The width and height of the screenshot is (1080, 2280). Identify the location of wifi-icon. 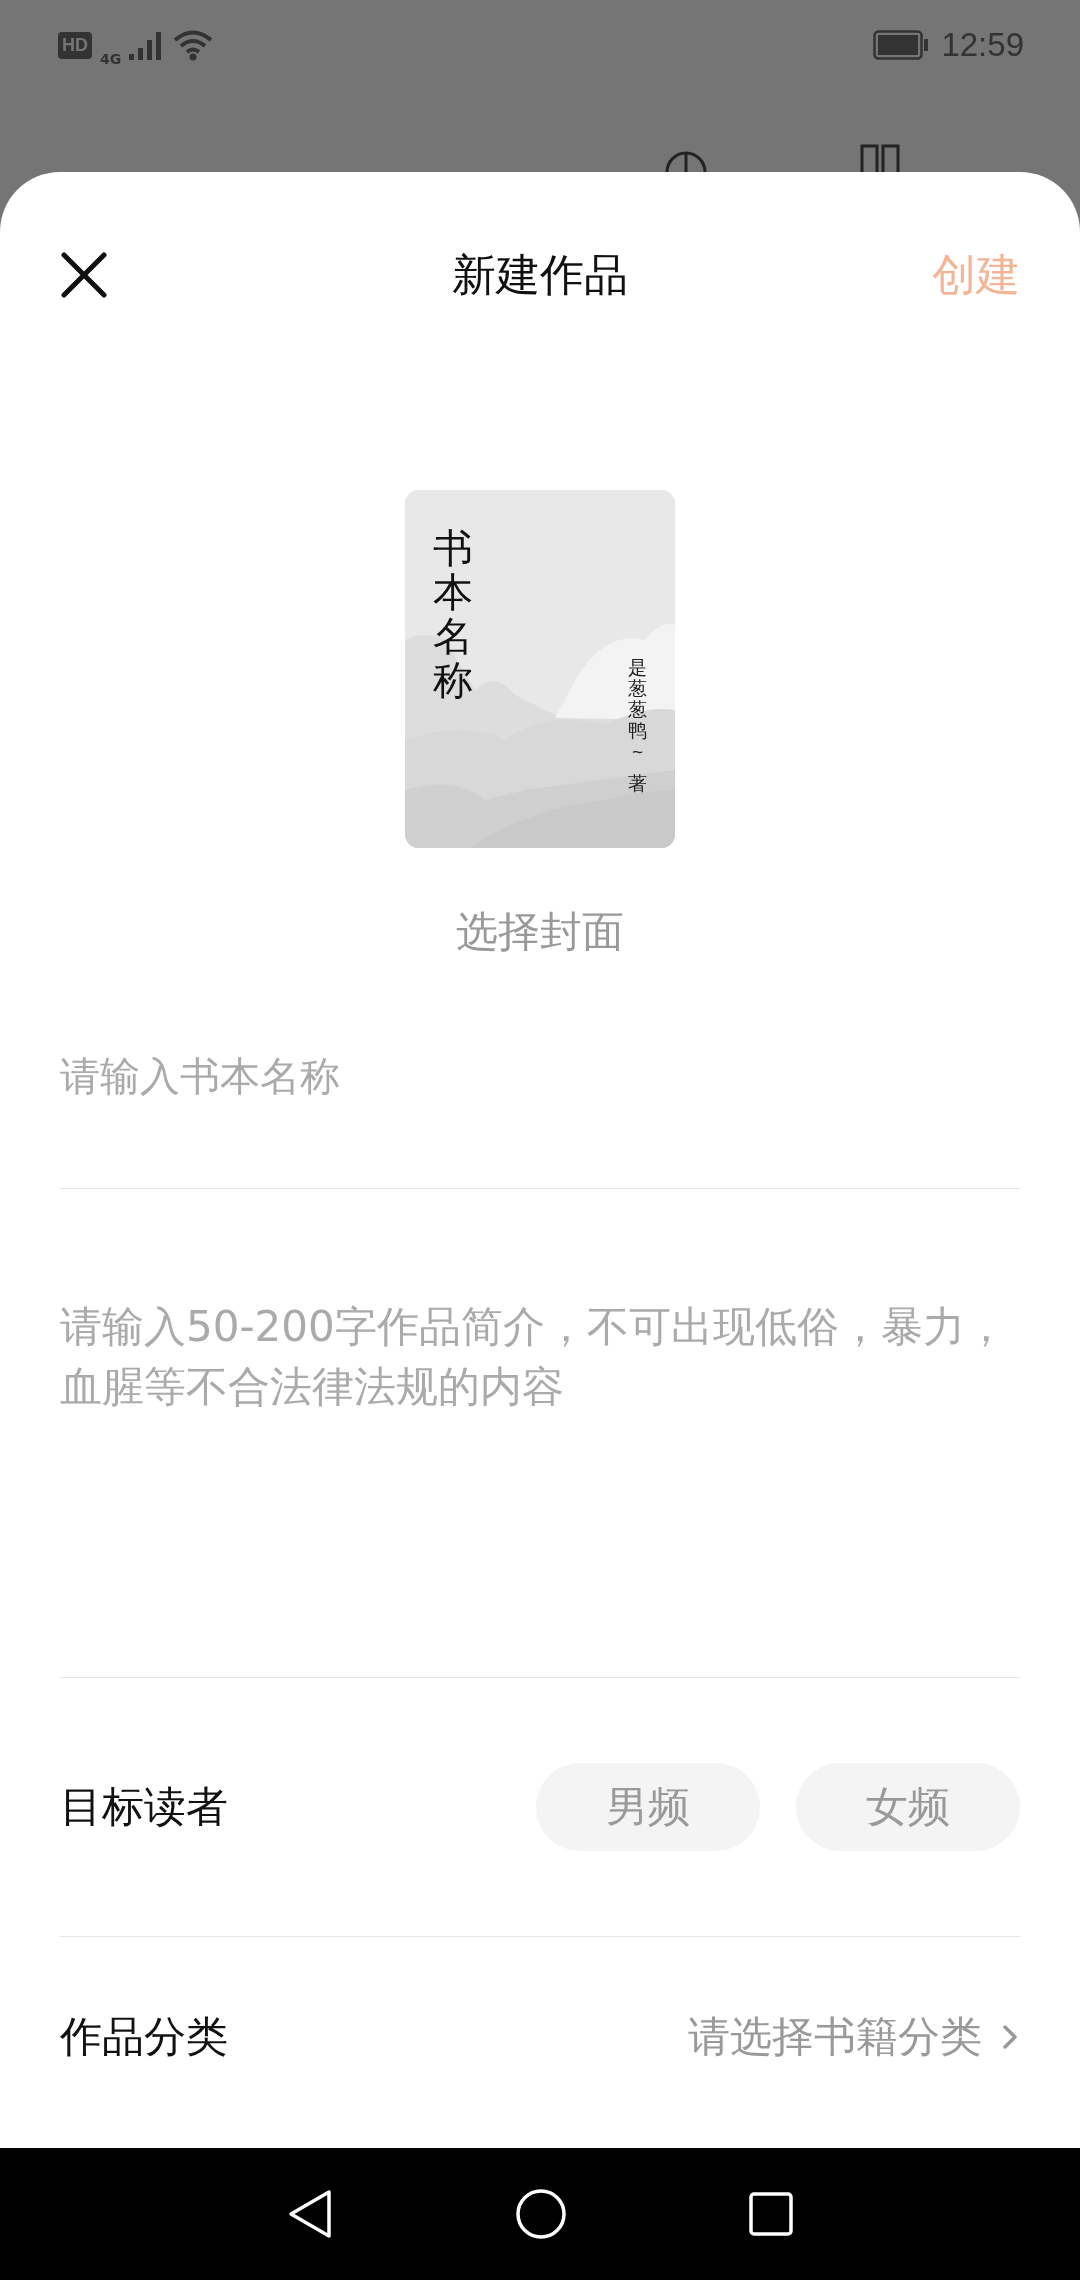
(193, 45).